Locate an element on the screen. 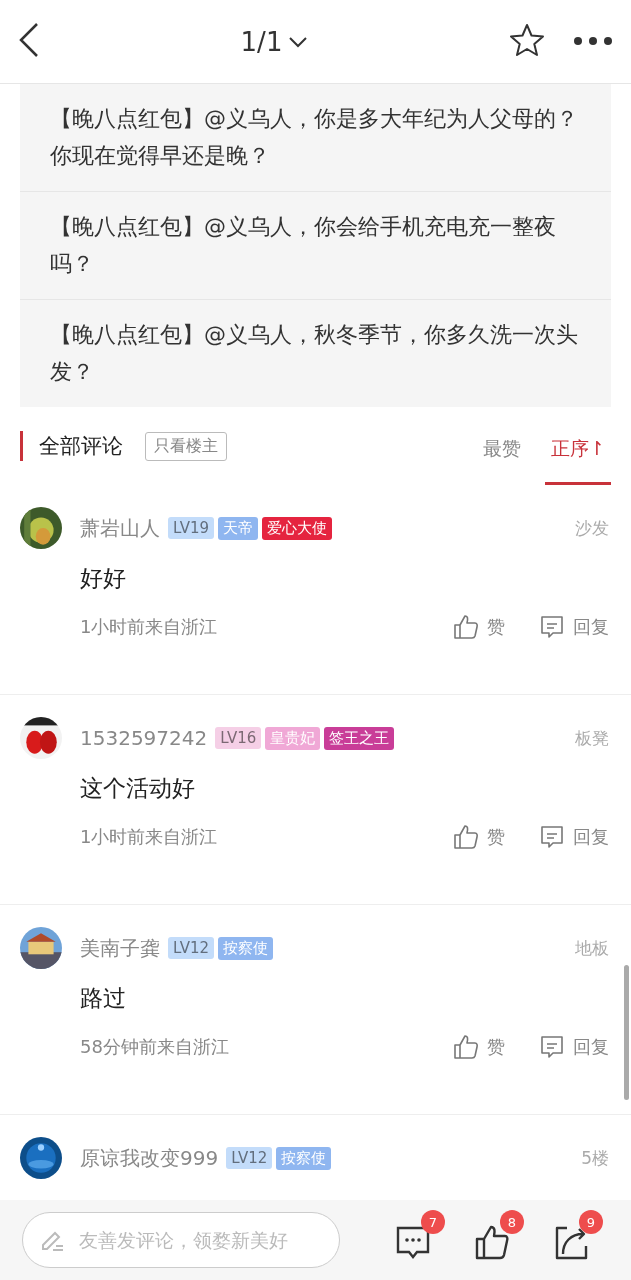 The image size is (631, 1280). user-tag: 天帝 is located at coordinates (238, 528).